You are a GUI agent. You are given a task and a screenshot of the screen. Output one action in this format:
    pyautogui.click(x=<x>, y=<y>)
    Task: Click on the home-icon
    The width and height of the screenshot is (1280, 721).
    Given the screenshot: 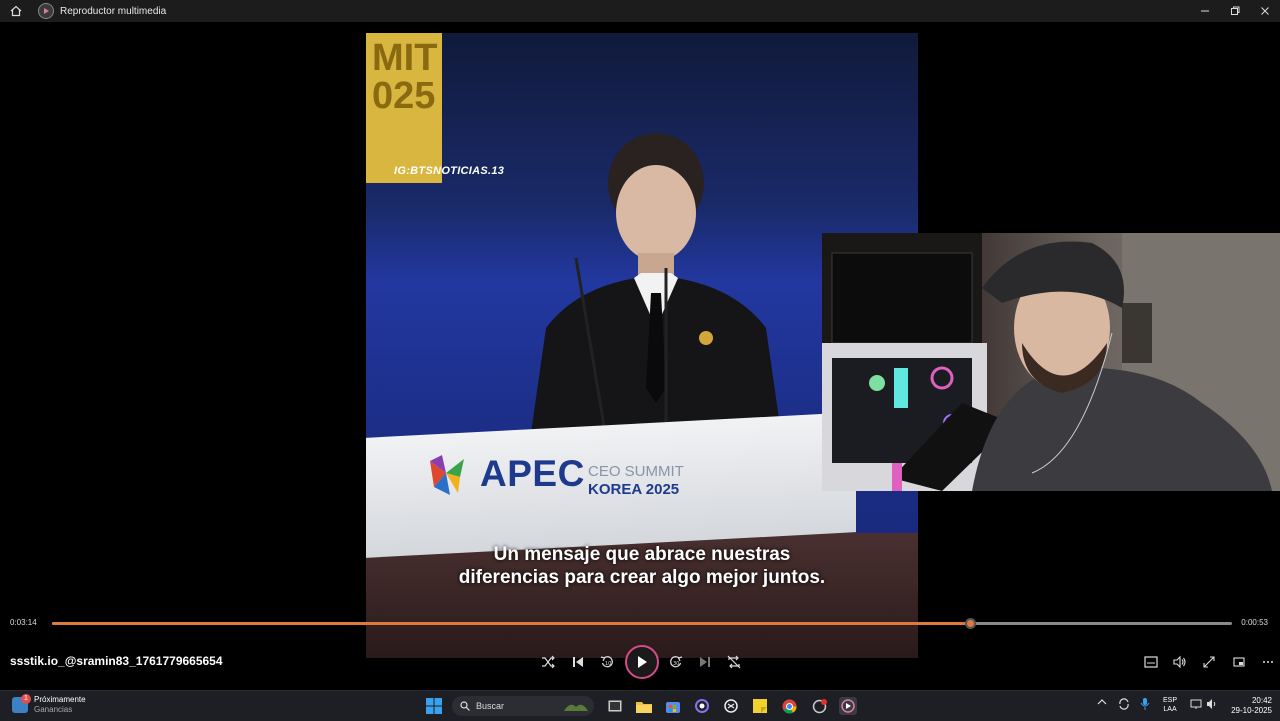 What is the action you would take?
    pyautogui.click(x=16, y=11)
    